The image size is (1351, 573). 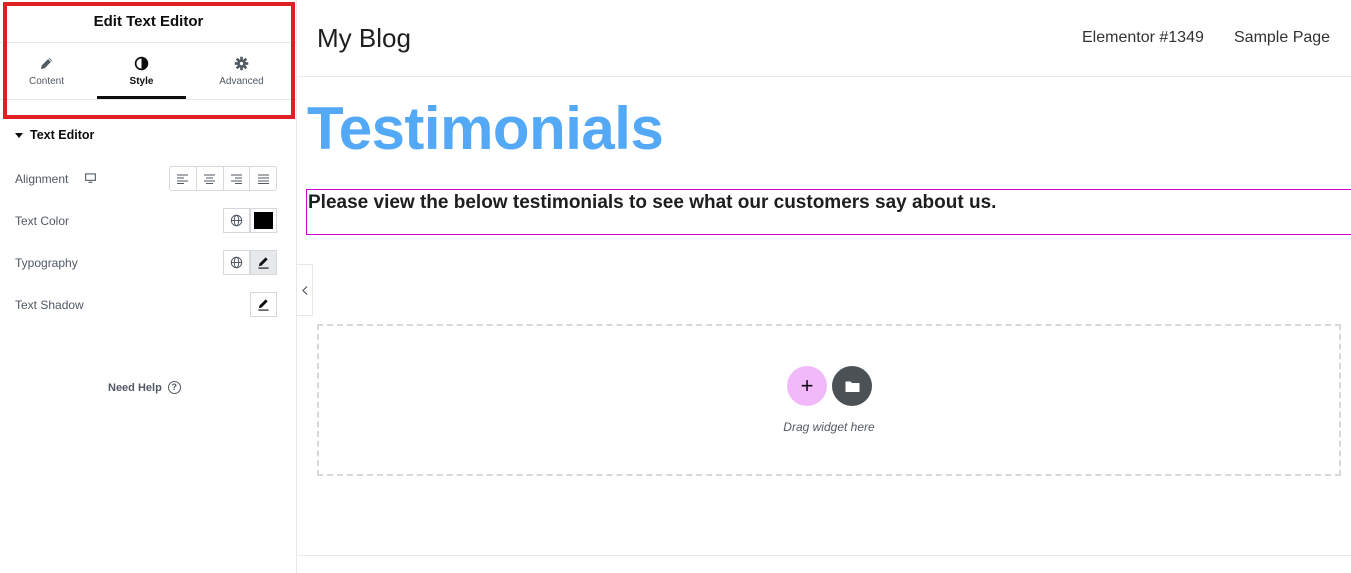 I want to click on footer-divider, so click(x=824, y=555).